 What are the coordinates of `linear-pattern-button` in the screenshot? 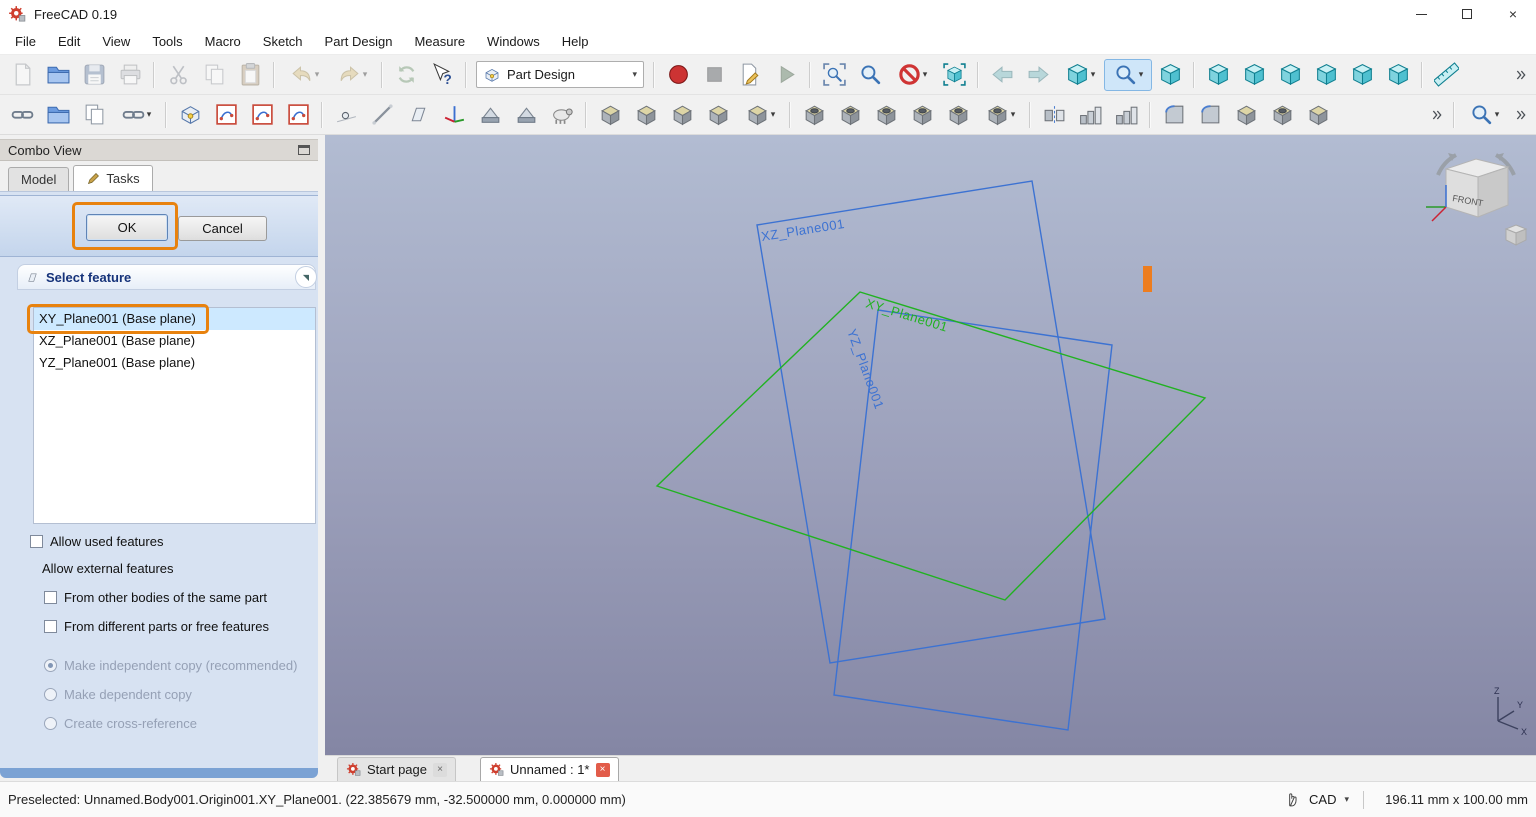 It's located at (1090, 115).